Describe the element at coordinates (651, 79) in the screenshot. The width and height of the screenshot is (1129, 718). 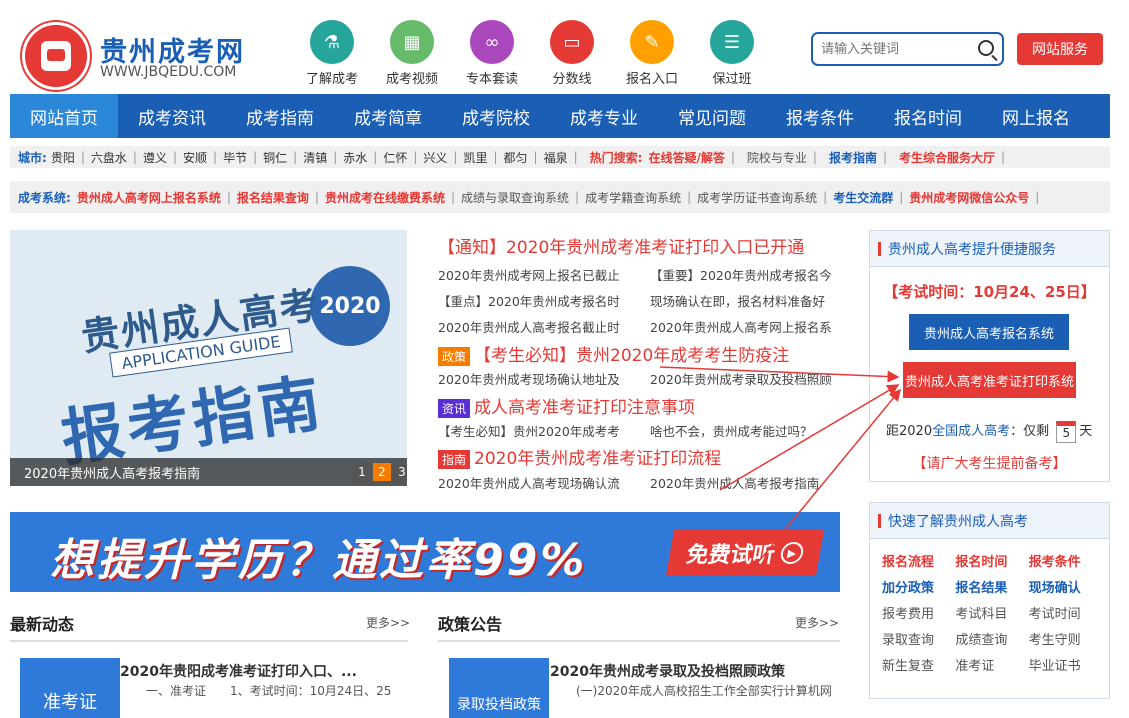
I see `quick-link-label: 报名入口` at that location.